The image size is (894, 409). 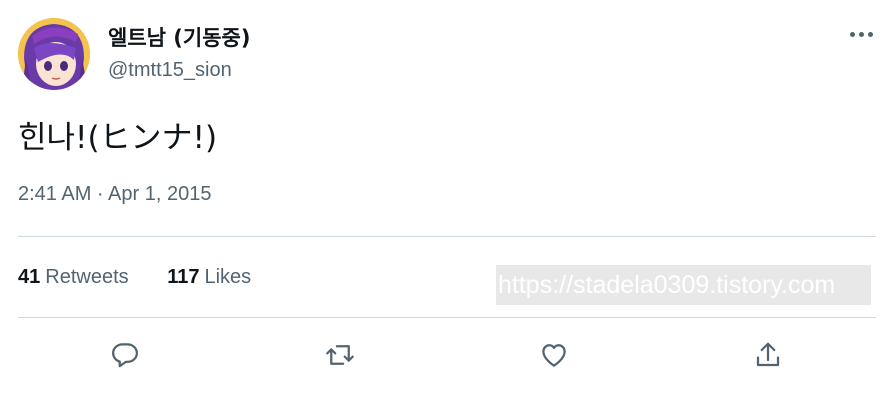 What do you see at coordinates (228, 277) in the screenshot?
I see `likes-label: Likes` at bounding box center [228, 277].